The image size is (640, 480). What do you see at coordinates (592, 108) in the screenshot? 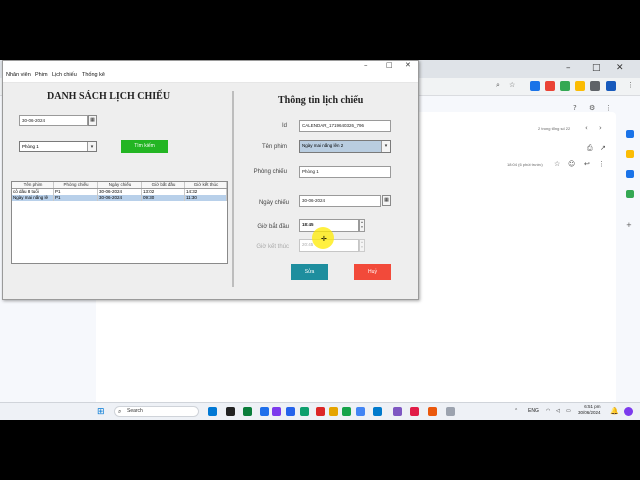
I see `gear-icon: ⚙` at bounding box center [592, 108].